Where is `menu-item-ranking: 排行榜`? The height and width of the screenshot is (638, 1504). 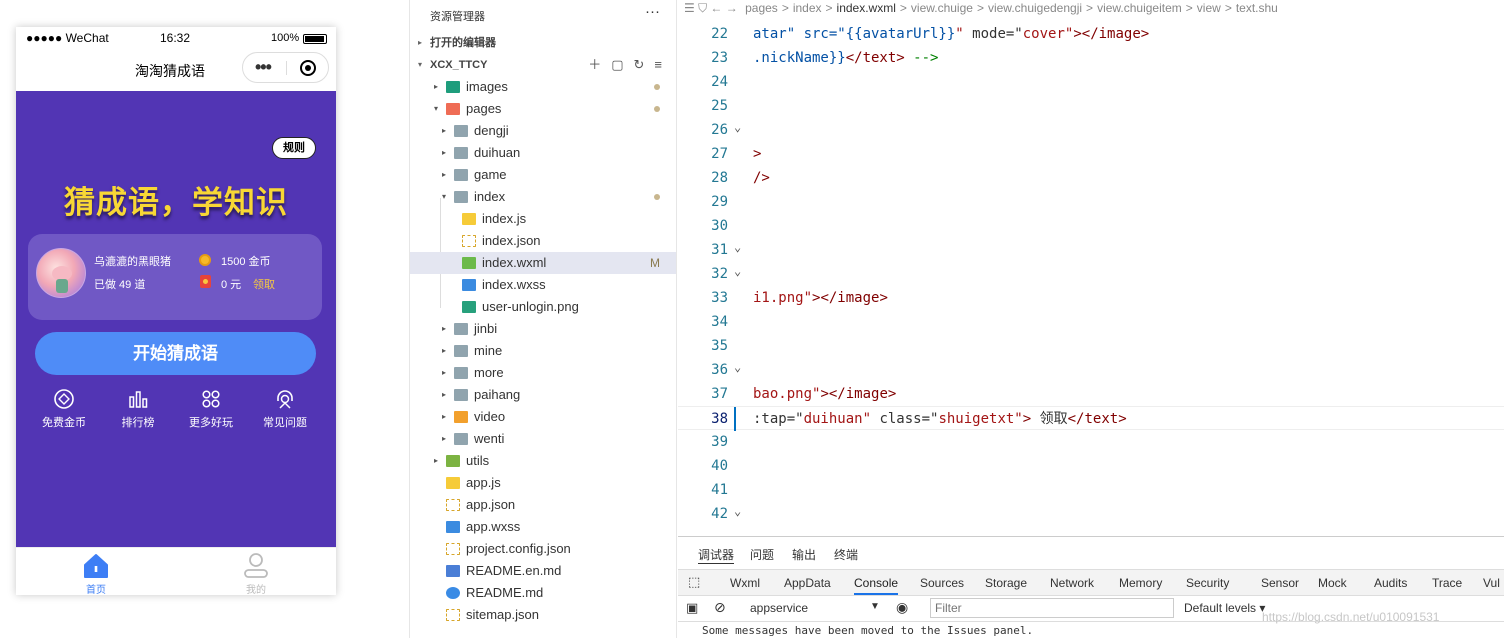 menu-item-ranking: 排行榜 is located at coordinates (138, 409).